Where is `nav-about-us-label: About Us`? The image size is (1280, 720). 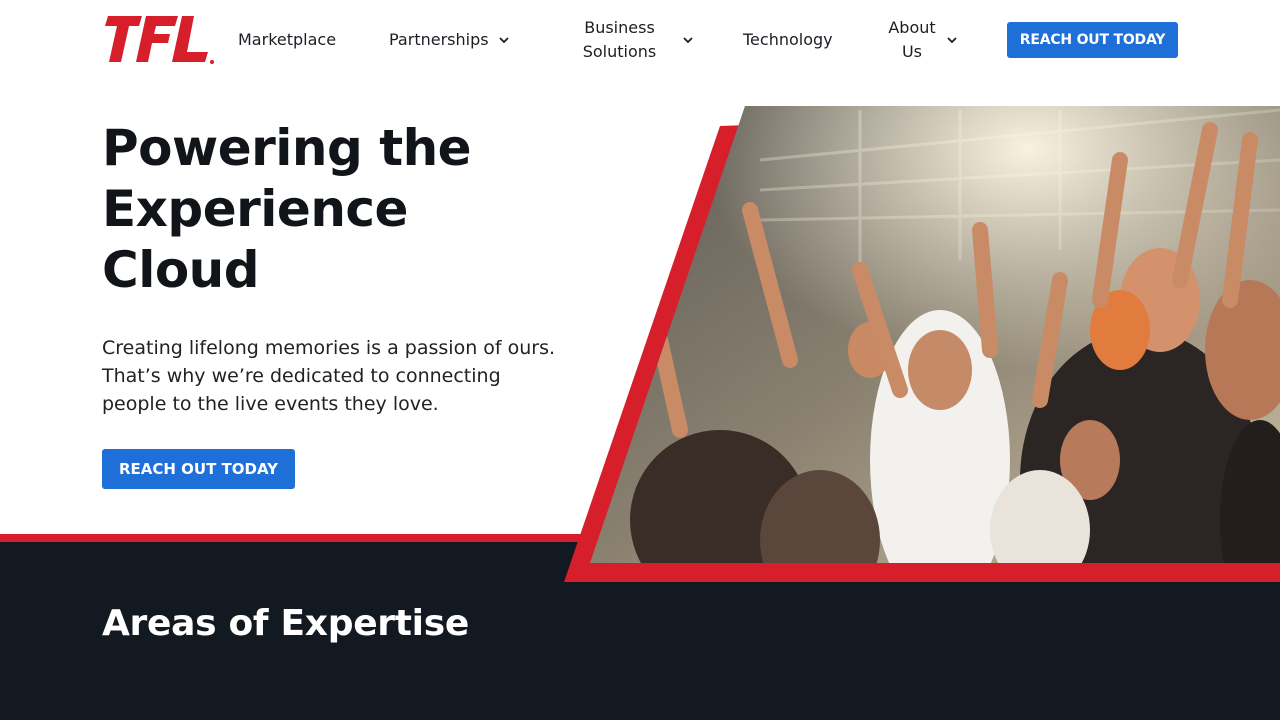
nav-about-us-label: About Us is located at coordinates (912, 40).